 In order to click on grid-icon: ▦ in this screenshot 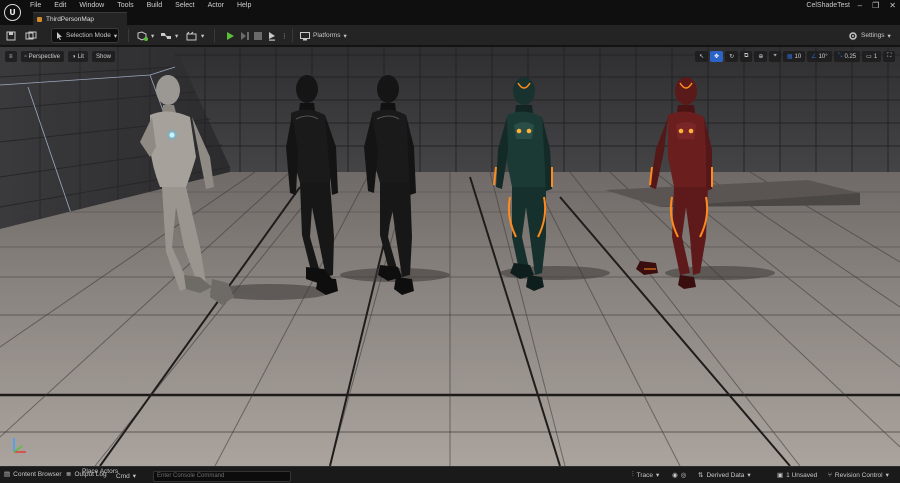, I will do `click(789, 57)`.